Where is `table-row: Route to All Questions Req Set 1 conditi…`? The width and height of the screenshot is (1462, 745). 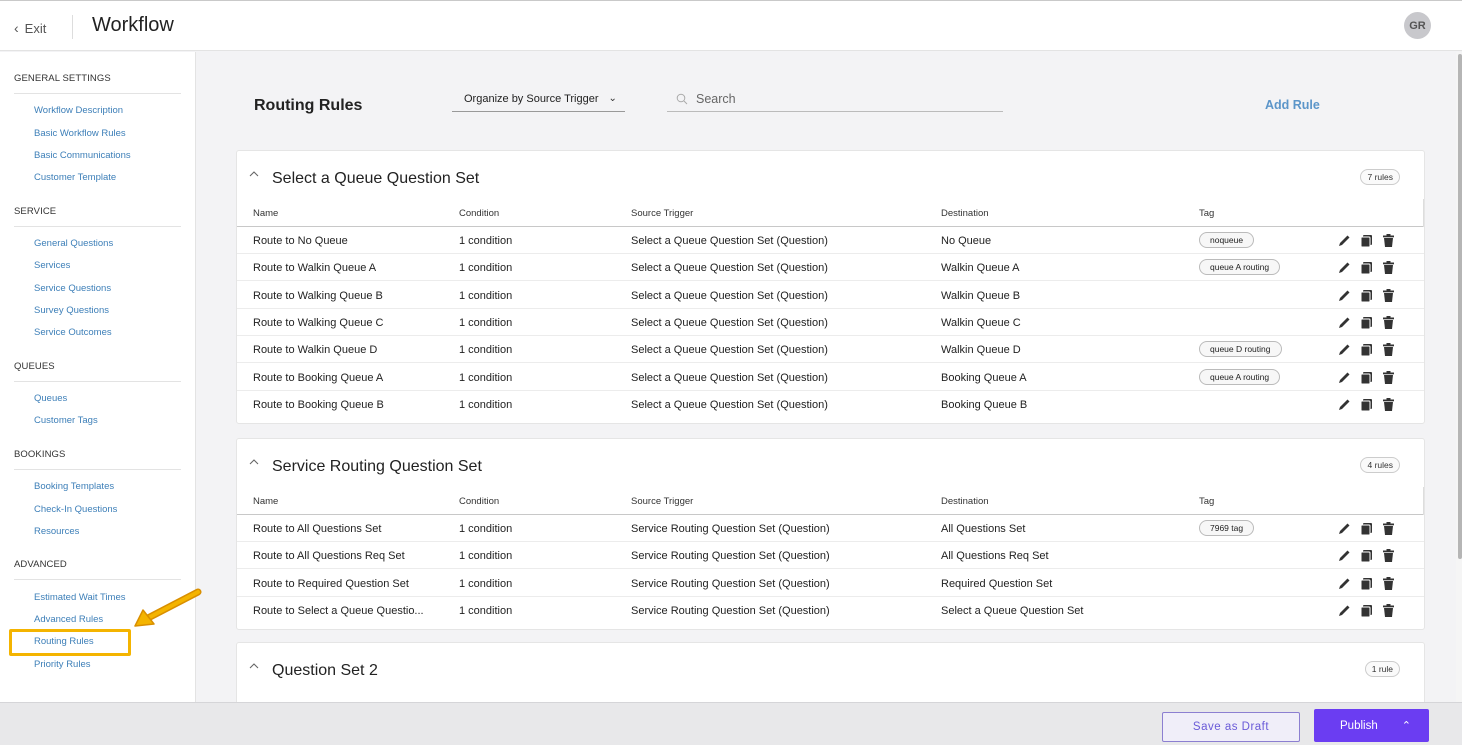 table-row: Route to All Questions Req Set 1 conditi… is located at coordinates (830, 556).